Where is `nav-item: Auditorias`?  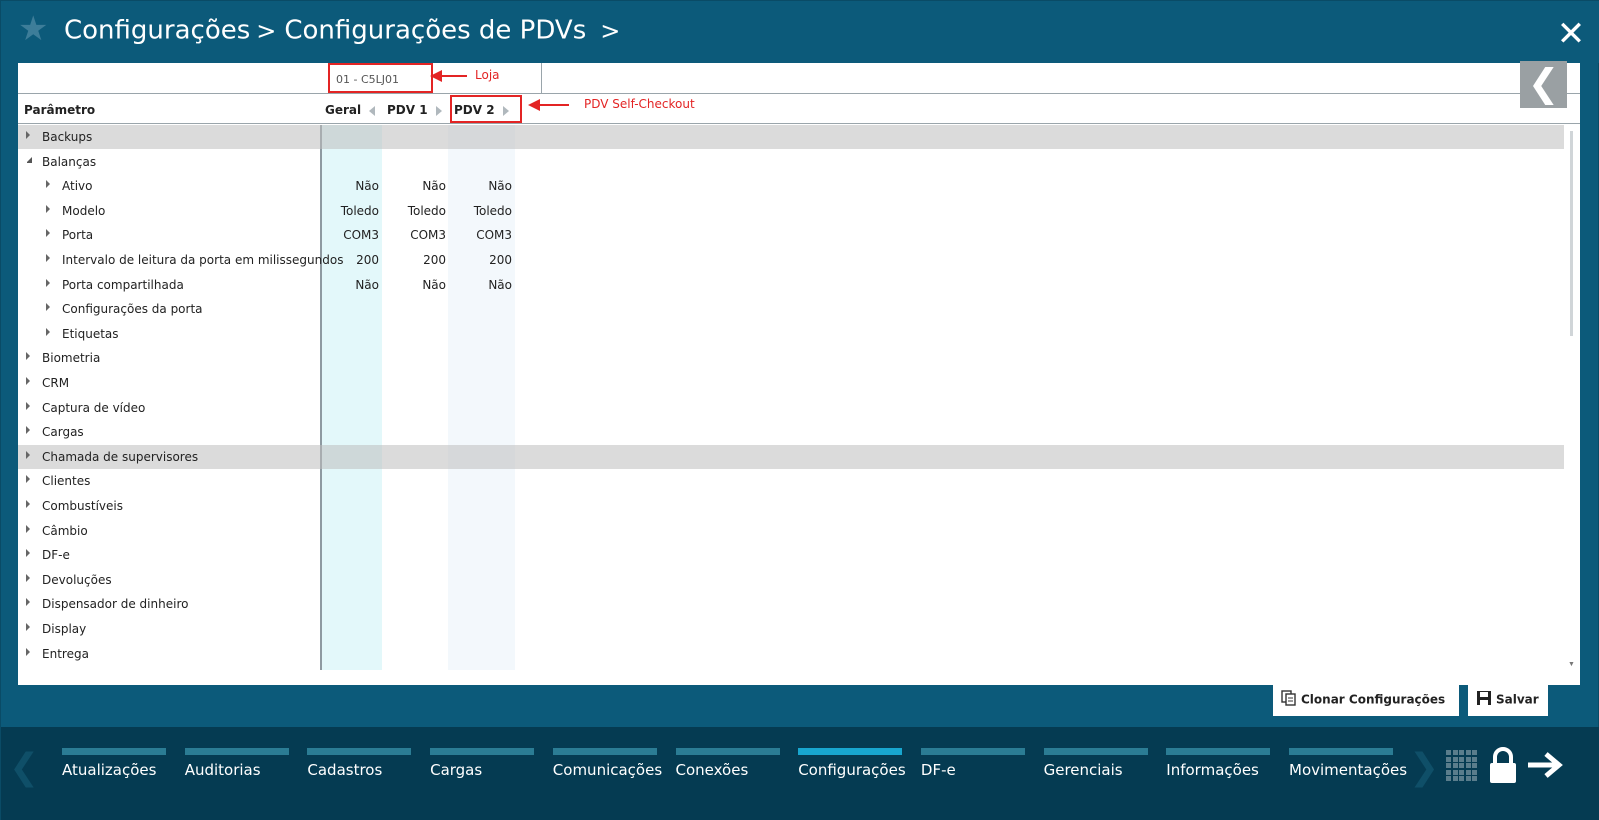 nav-item: Auditorias is located at coordinates (236, 773).